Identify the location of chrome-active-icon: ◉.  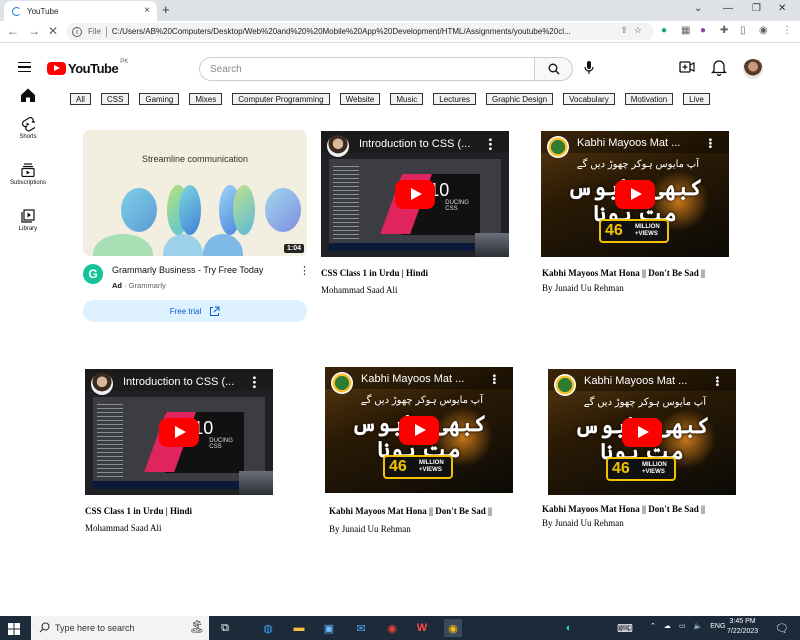
(453, 628).